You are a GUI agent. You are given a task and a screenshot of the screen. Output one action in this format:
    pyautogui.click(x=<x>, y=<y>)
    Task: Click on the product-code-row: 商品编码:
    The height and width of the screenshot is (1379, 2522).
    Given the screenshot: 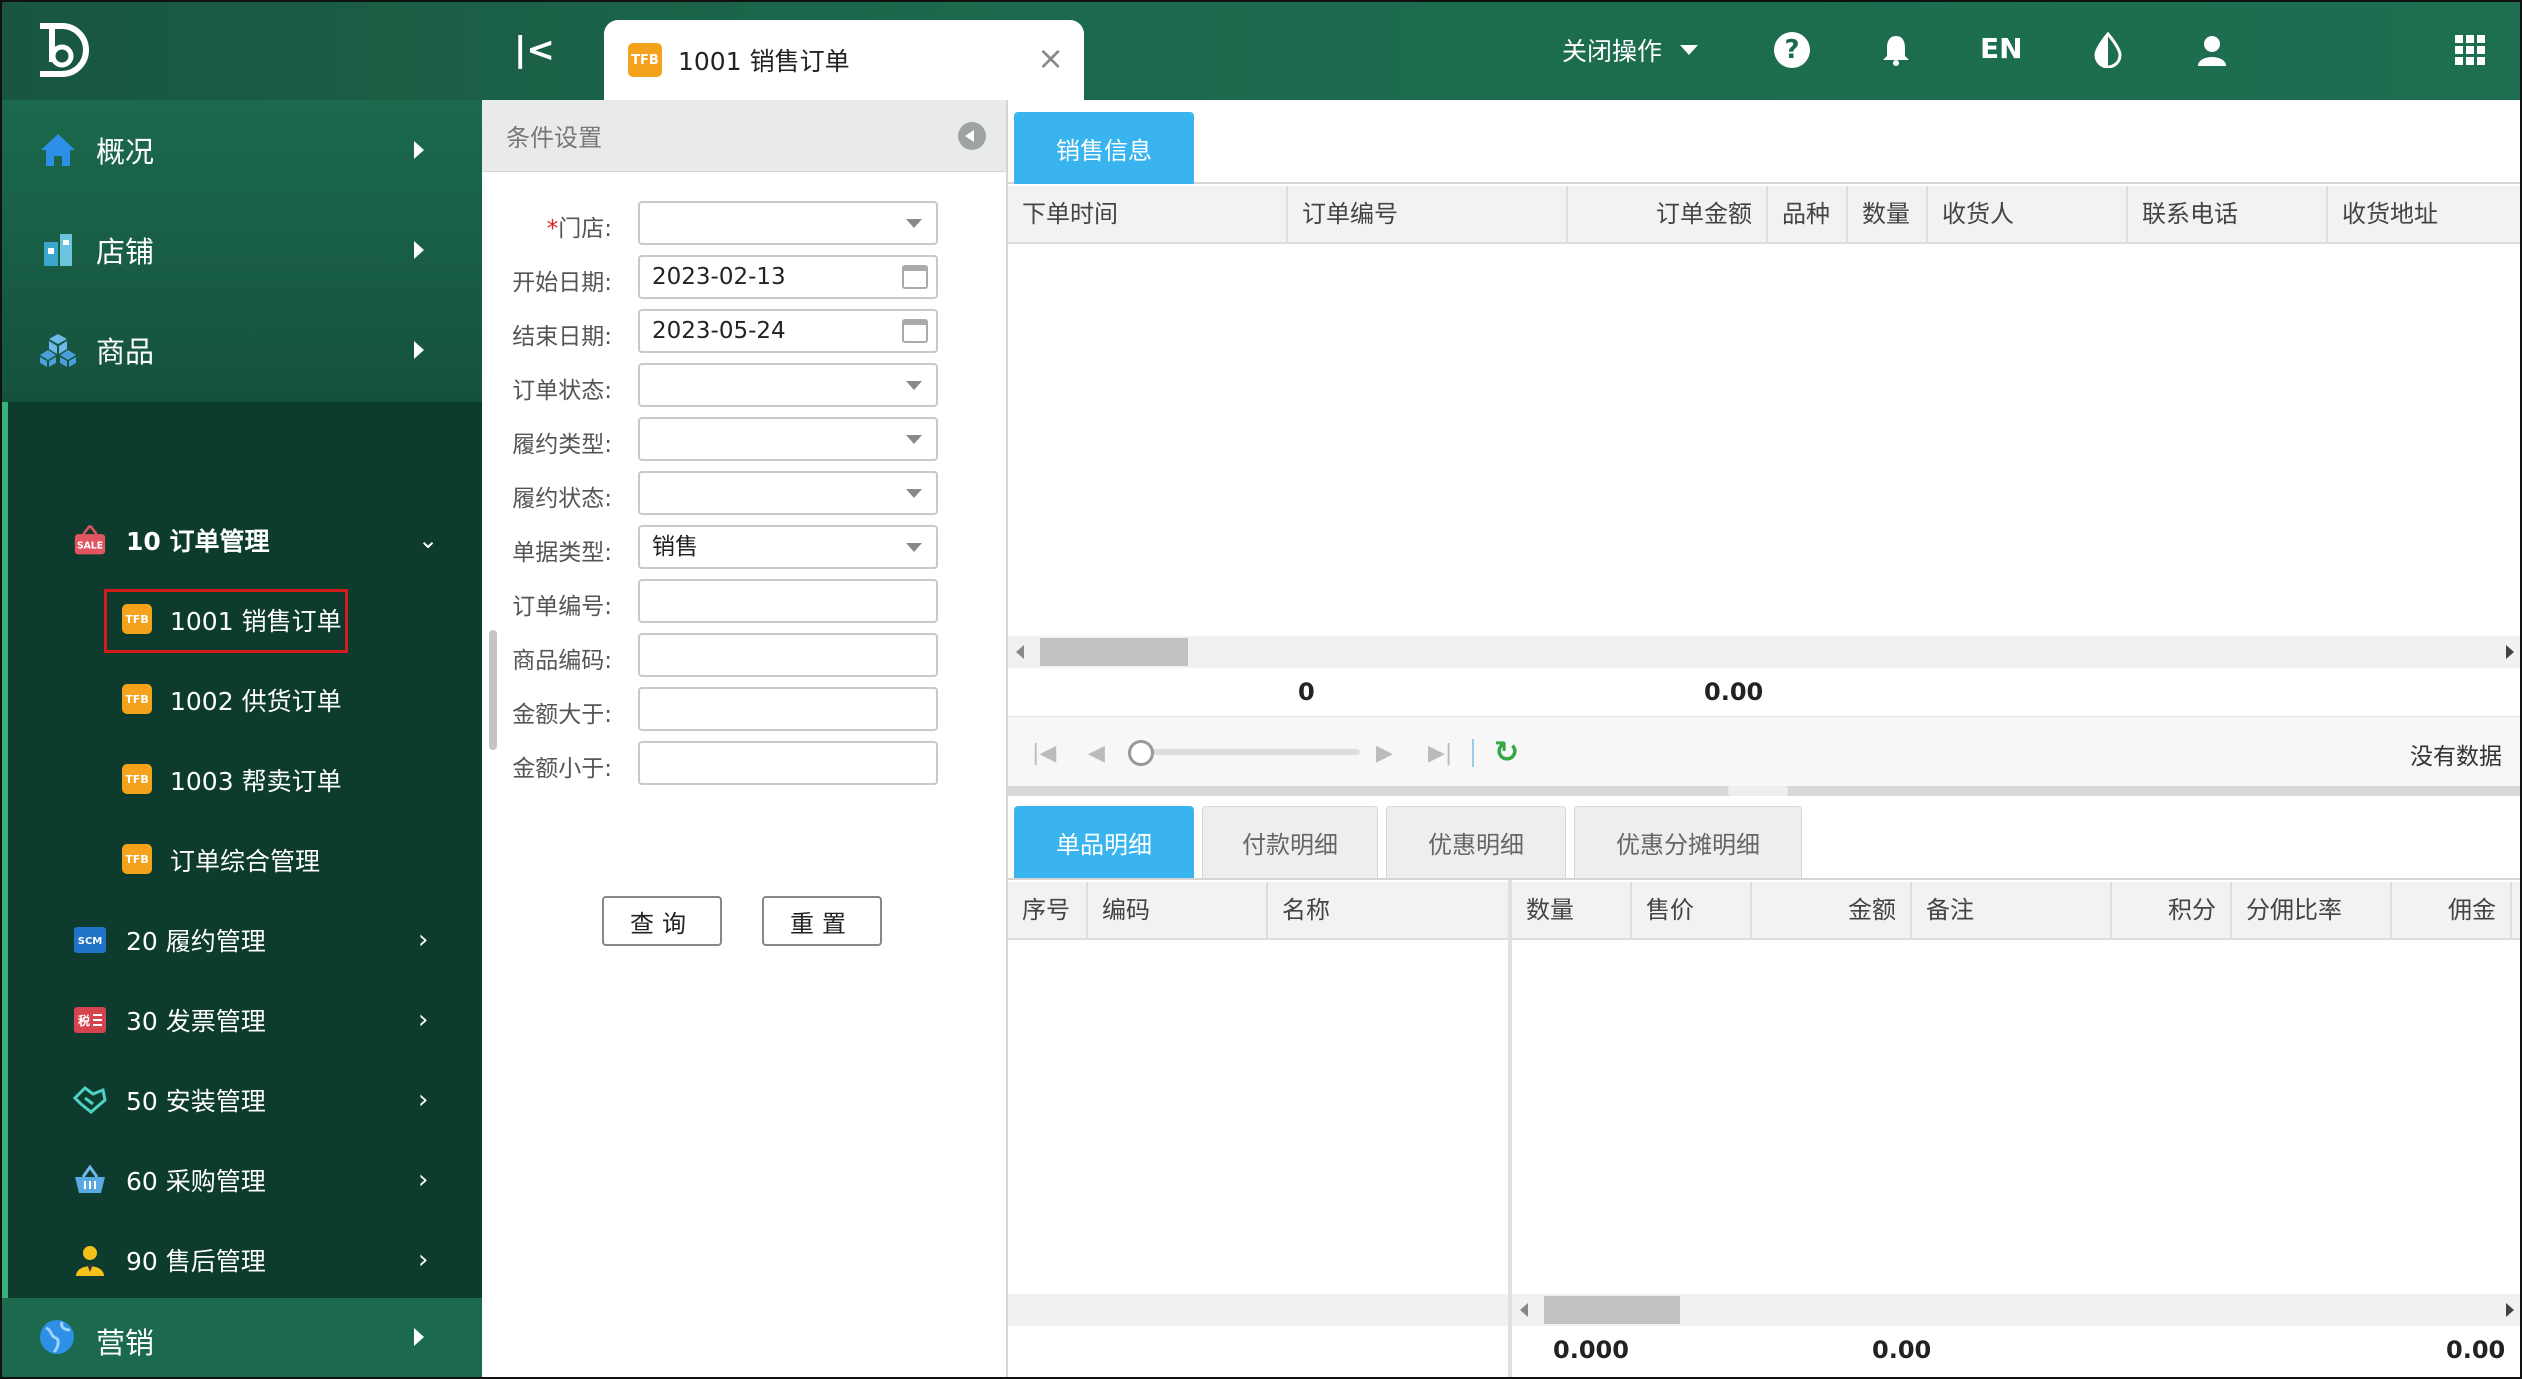 What is the action you would take?
    pyautogui.click(x=745, y=656)
    